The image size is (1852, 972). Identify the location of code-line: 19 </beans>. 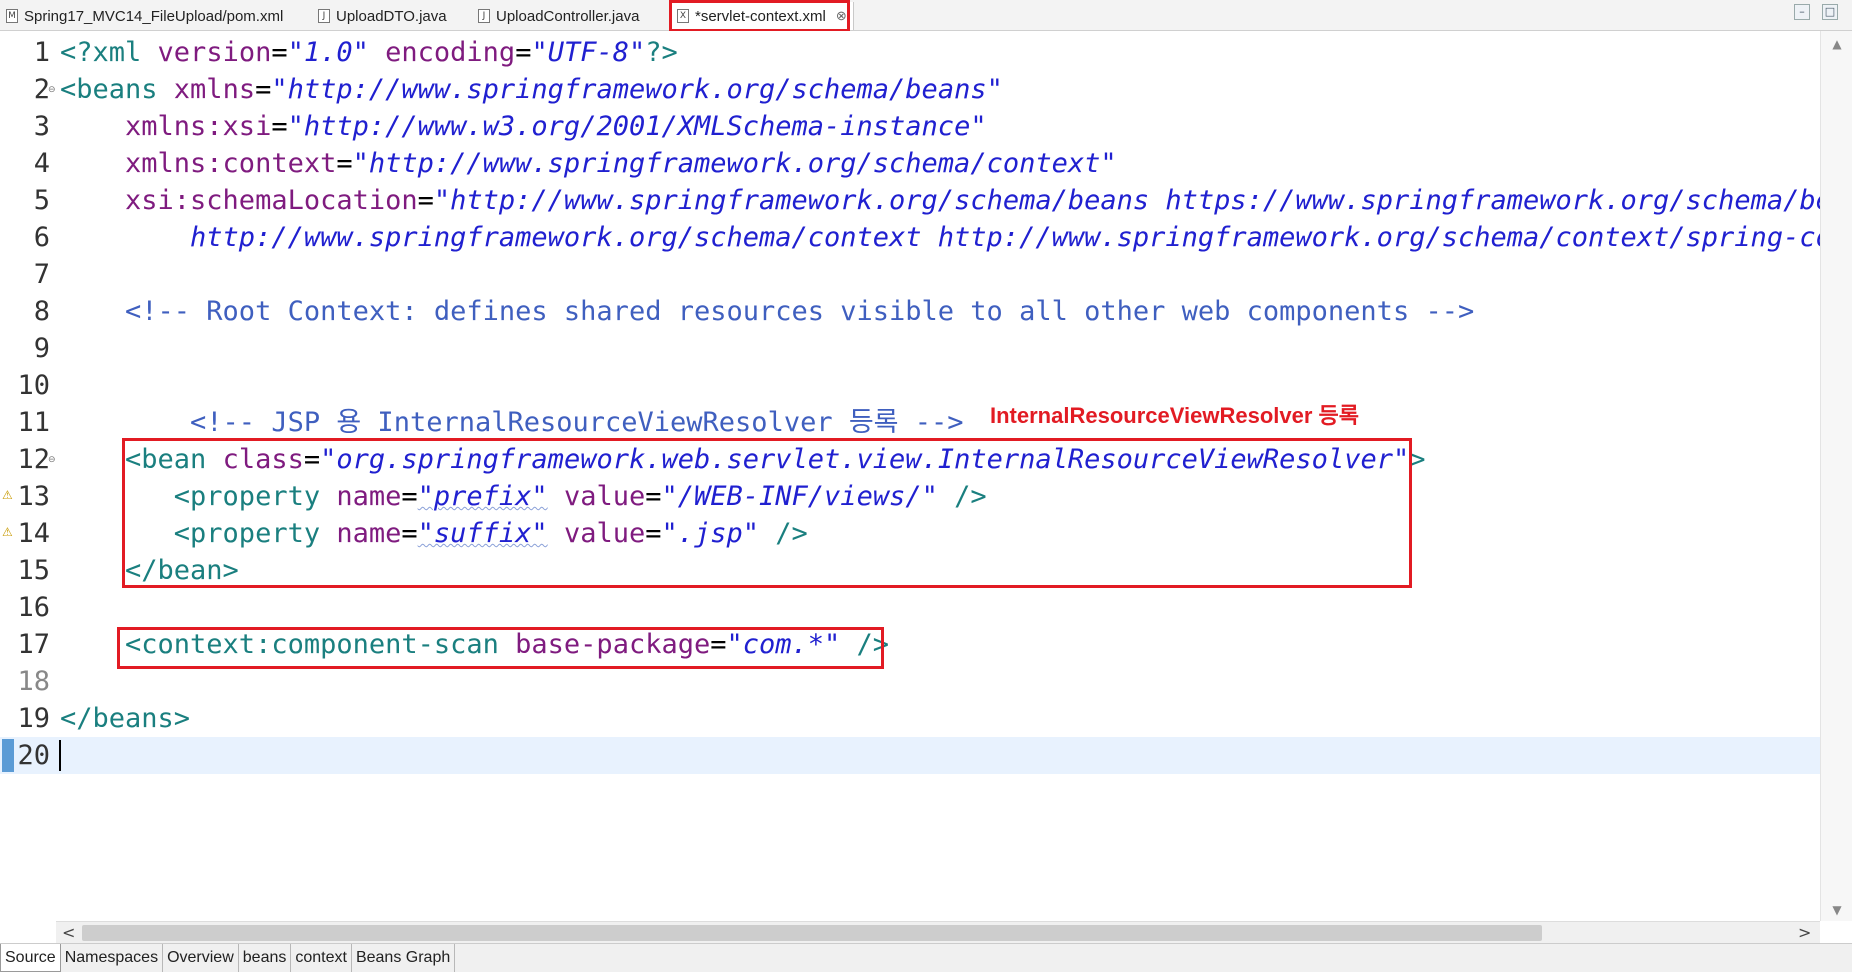
(910, 718).